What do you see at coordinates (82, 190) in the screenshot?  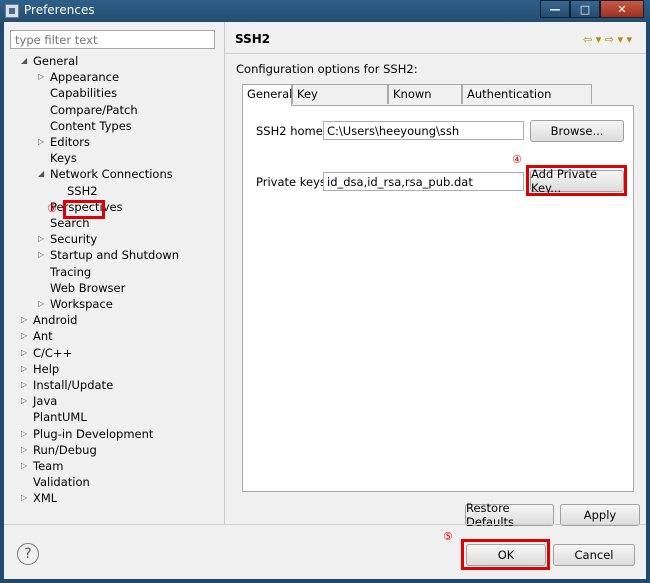 I see `tree-item-label: SSH2` at bounding box center [82, 190].